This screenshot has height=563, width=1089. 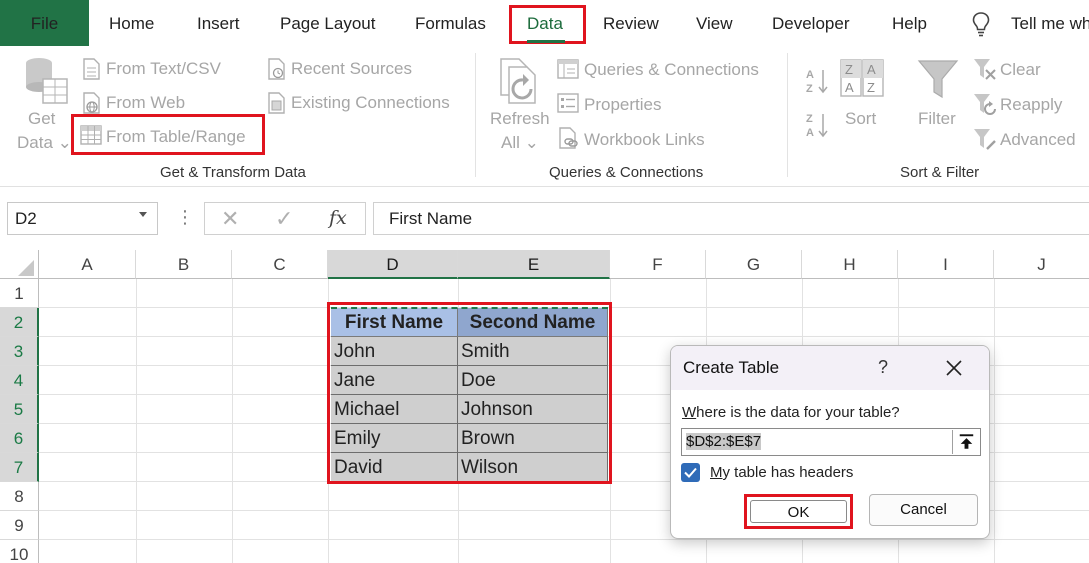 What do you see at coordinates (475, 115) in the screenshot?
I see `ribbon-separator` at bounding box center [475, 115].